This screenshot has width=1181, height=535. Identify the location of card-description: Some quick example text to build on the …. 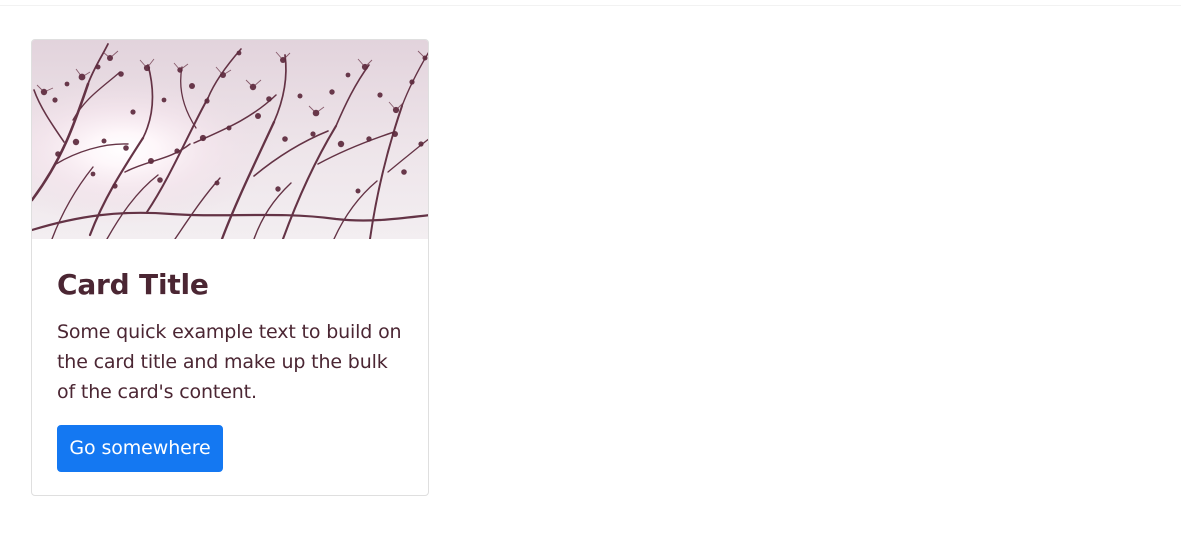
(229, 362).